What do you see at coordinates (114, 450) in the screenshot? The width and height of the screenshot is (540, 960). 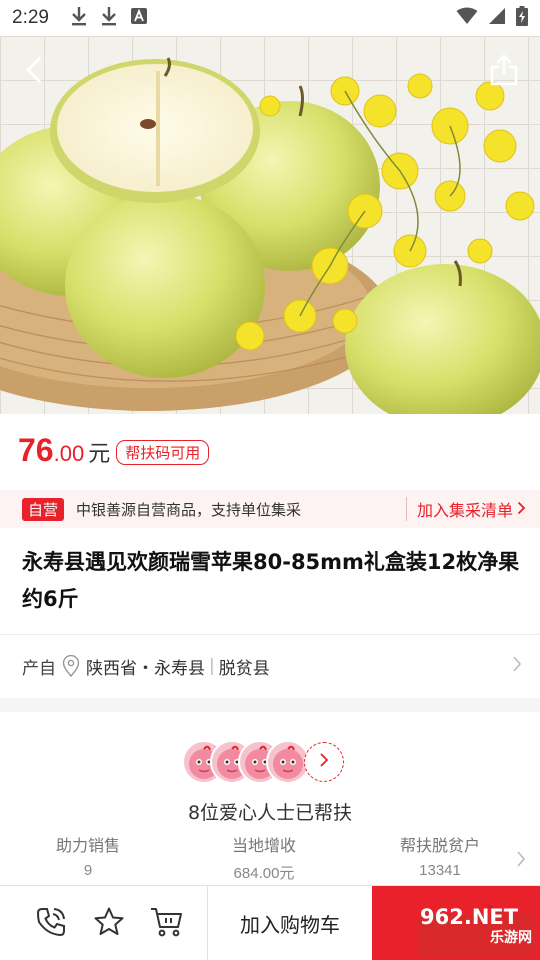 I see `price-row: 76 .00 元 帮扶码可用` at bounding box center [114, 450].